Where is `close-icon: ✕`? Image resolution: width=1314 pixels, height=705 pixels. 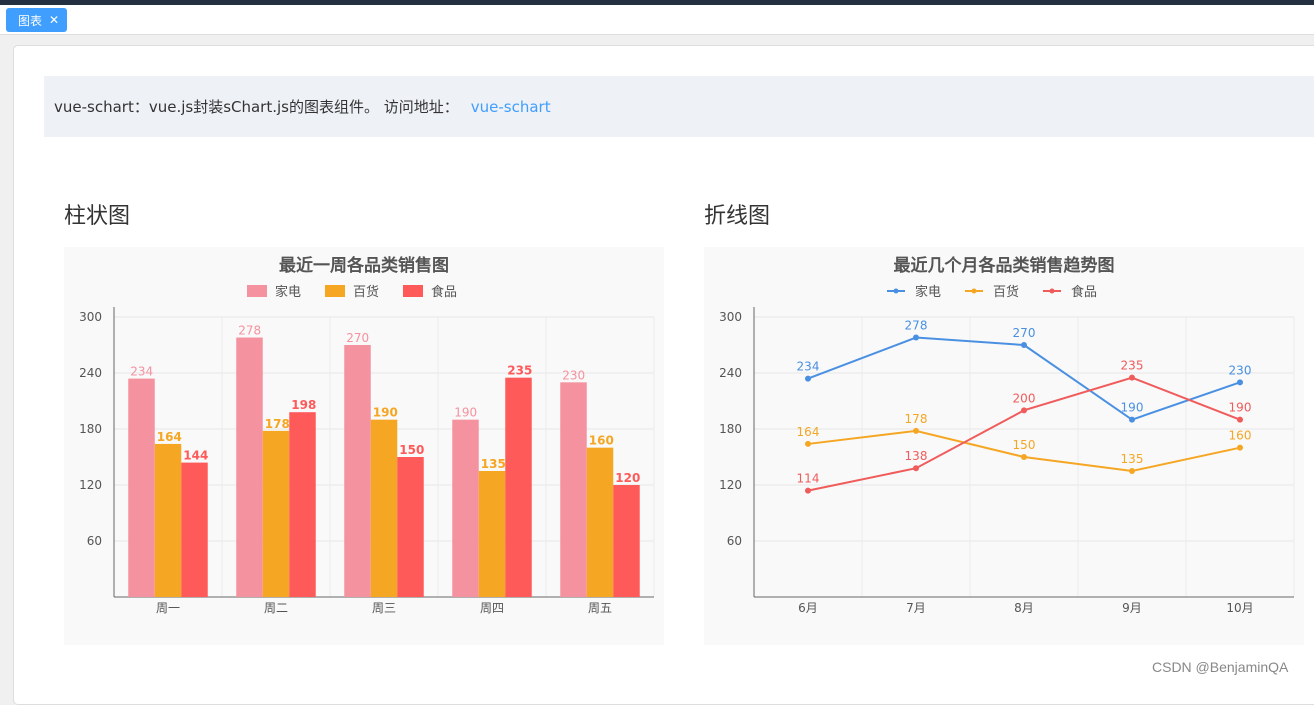 close-icon: ✕ is located at coordinates (54, 20).